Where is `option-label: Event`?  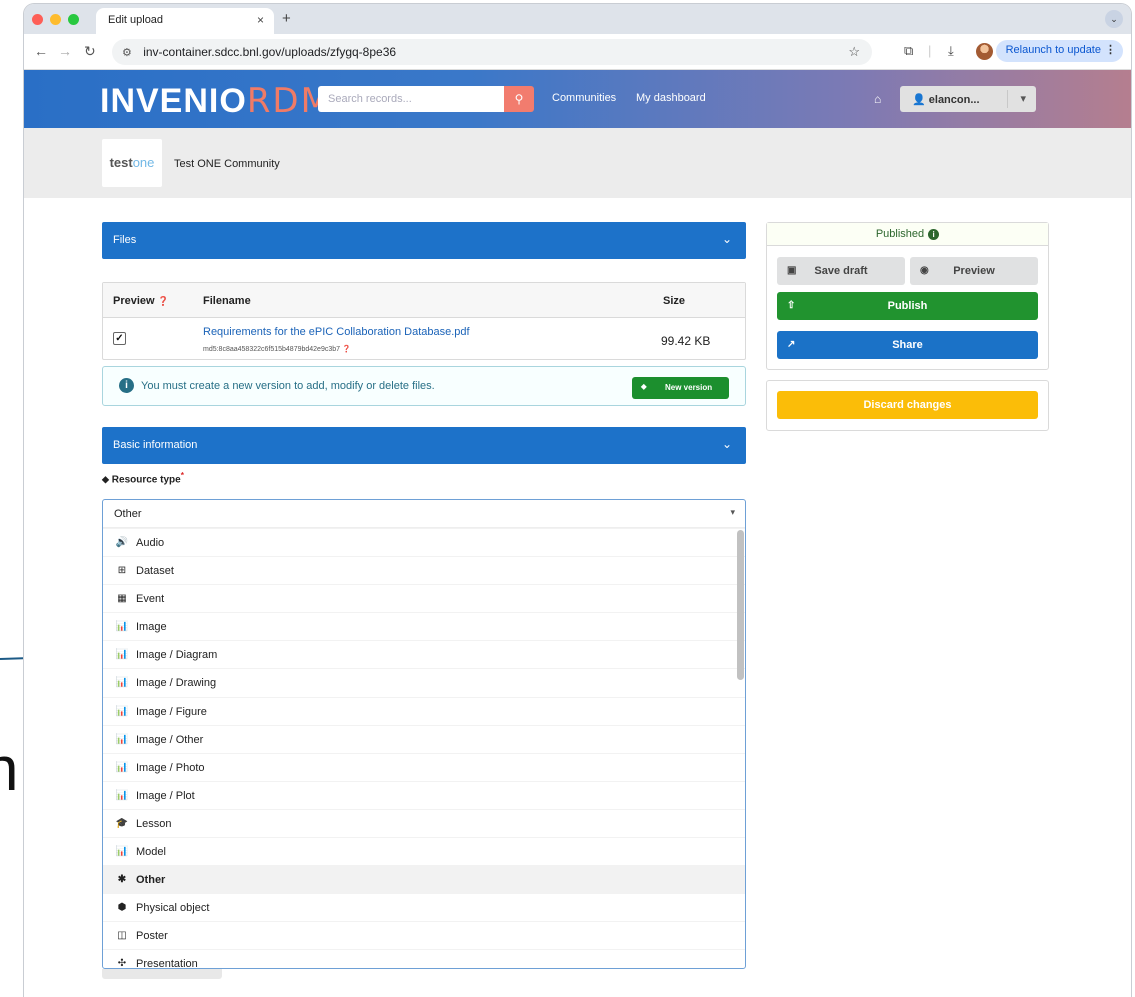
option-label: Event is located at coordinates (150, 599).